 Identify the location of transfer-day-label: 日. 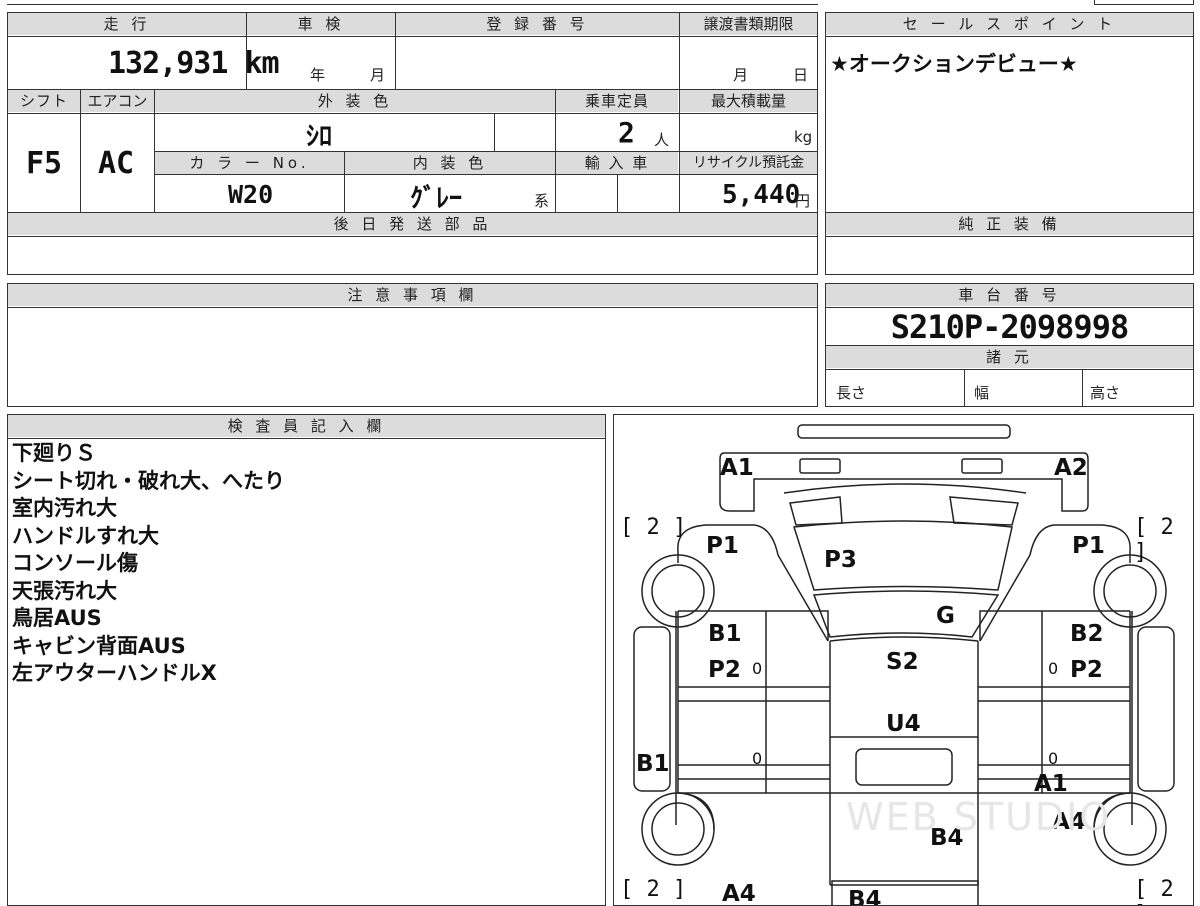
(801, 75).